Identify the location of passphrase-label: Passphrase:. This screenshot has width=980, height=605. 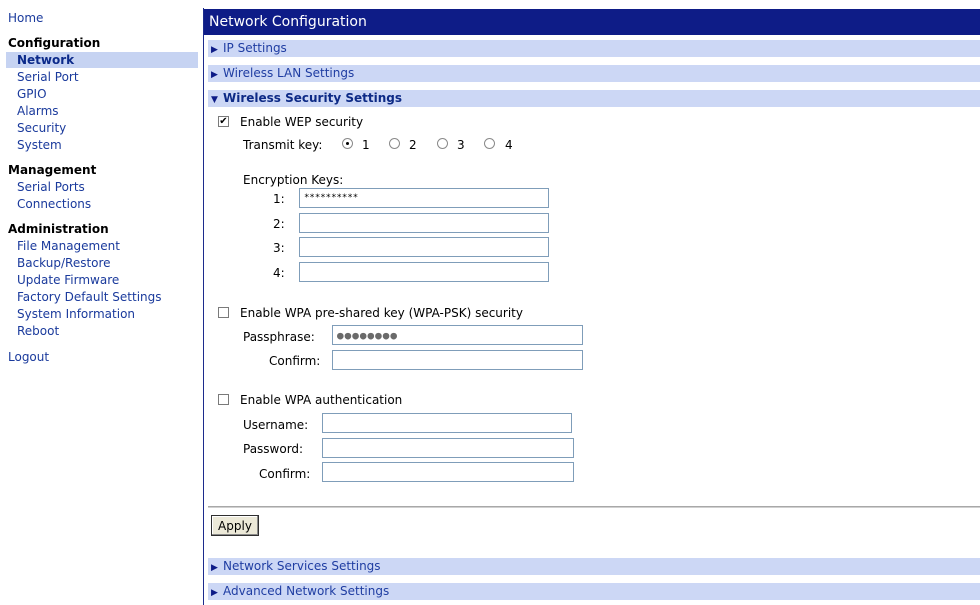
(279, 337).